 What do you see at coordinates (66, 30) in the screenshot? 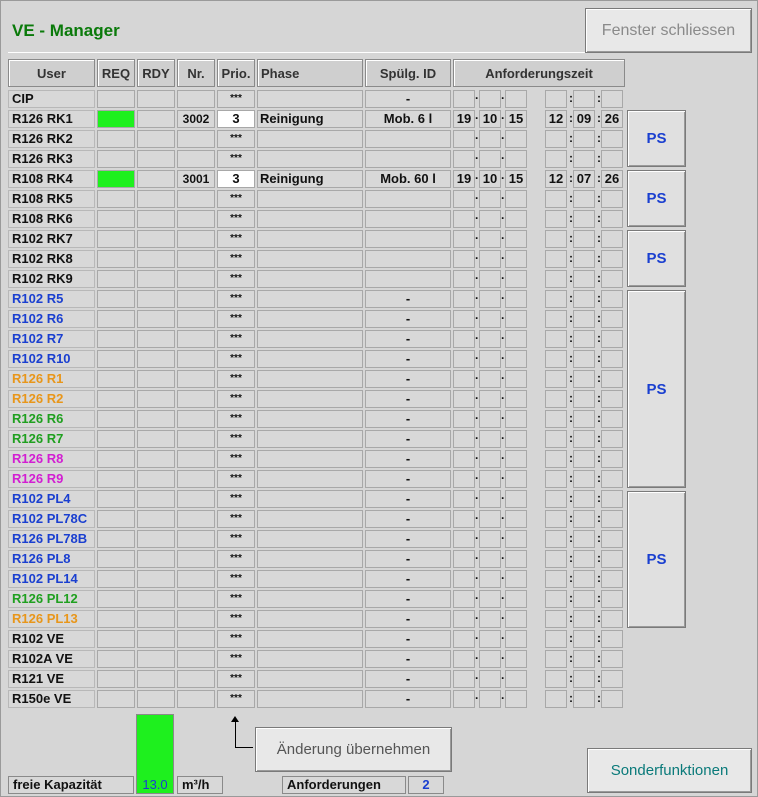
I see `page-title: VE - Manager` at bounding box center [66, 30].